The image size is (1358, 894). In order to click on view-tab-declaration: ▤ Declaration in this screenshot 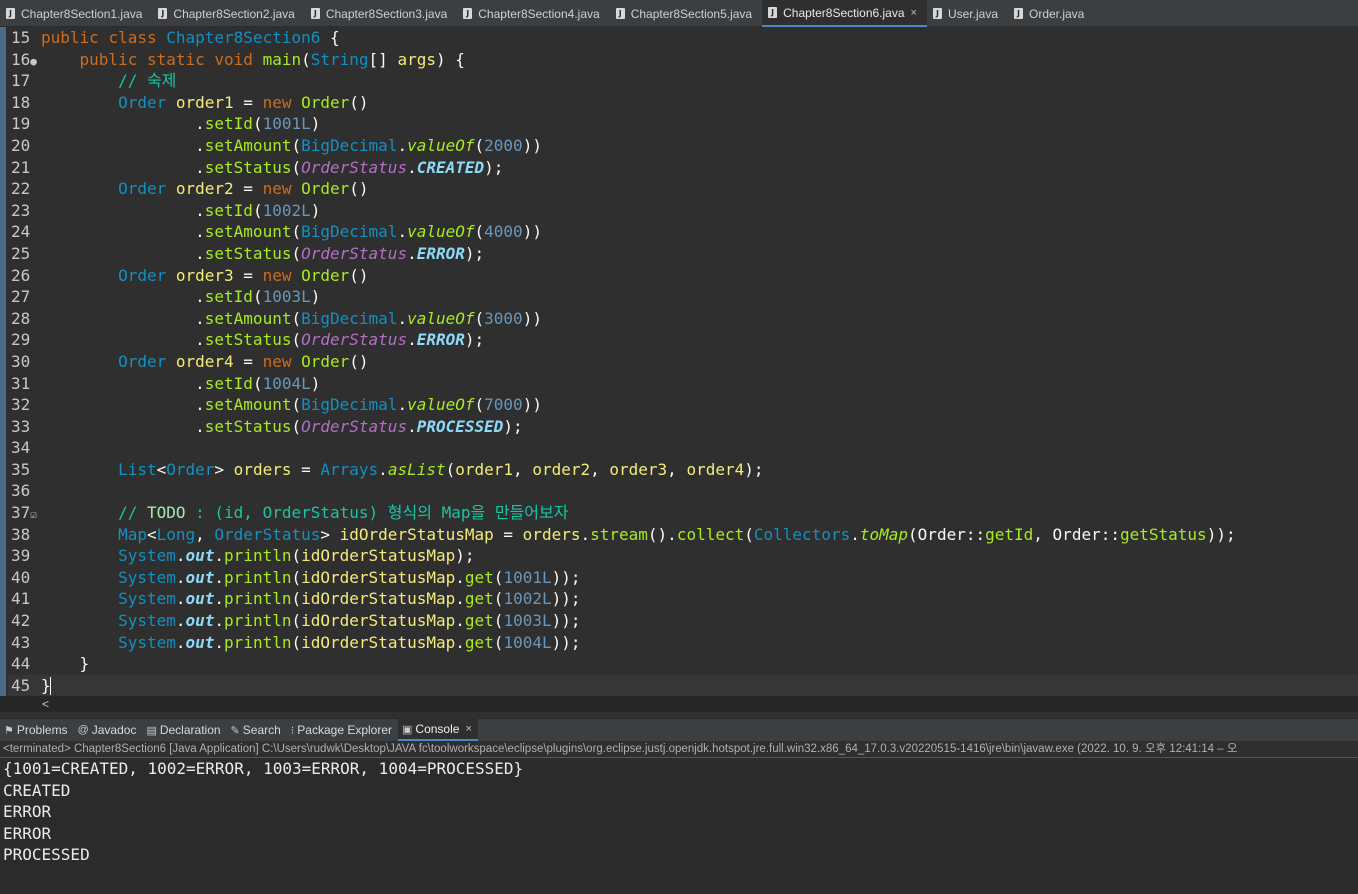, I will do `click(184, 730)`.